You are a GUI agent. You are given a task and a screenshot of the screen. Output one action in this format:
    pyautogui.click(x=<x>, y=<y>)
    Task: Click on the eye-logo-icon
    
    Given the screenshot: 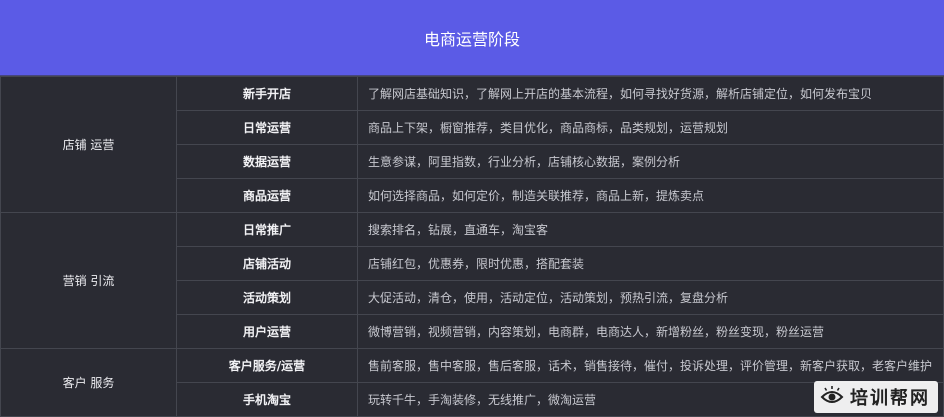 What is the action you would take?
    pyautogui.click(x=832, y=394)
    